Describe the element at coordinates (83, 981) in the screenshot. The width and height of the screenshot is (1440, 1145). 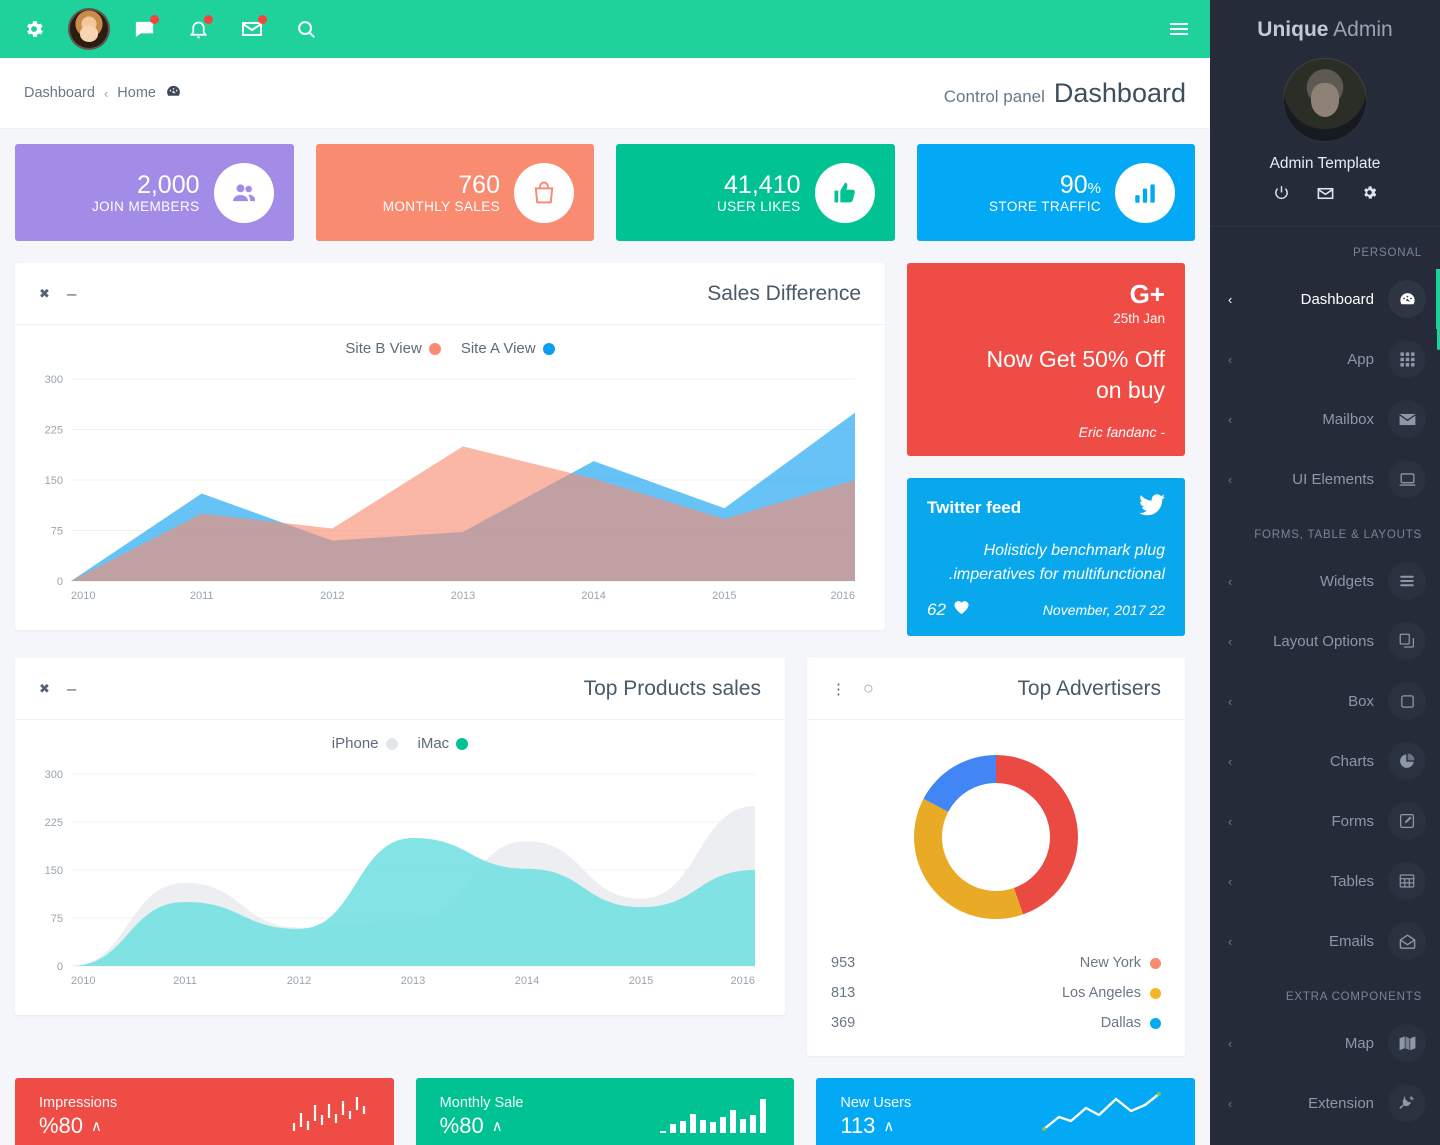
I see `svg-text: 2010` at that location.